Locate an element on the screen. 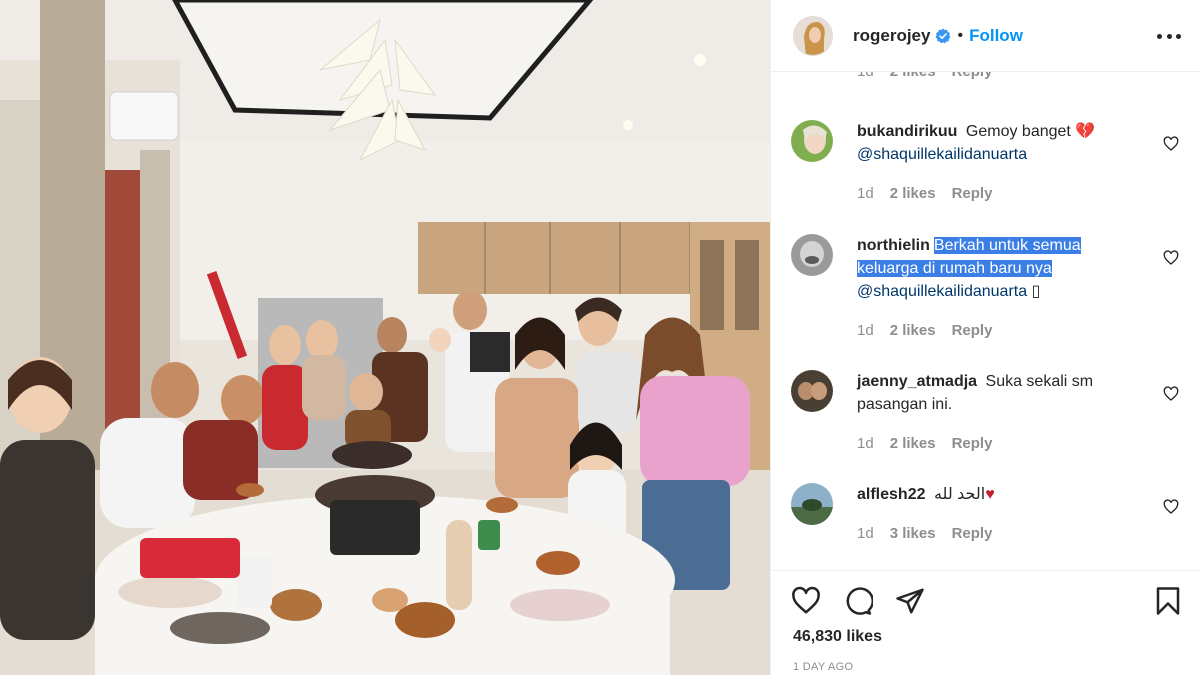  comment-content: الحد لله is located at coordinates (959, 494).